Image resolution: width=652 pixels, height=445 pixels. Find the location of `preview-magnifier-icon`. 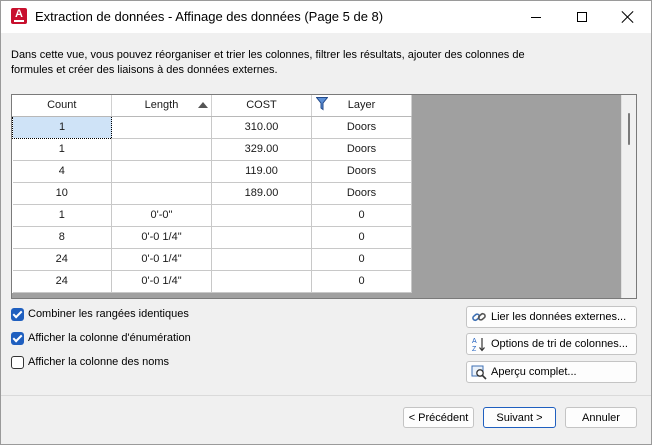

preview-magnifier-icon is located at coordinates (479, 372).